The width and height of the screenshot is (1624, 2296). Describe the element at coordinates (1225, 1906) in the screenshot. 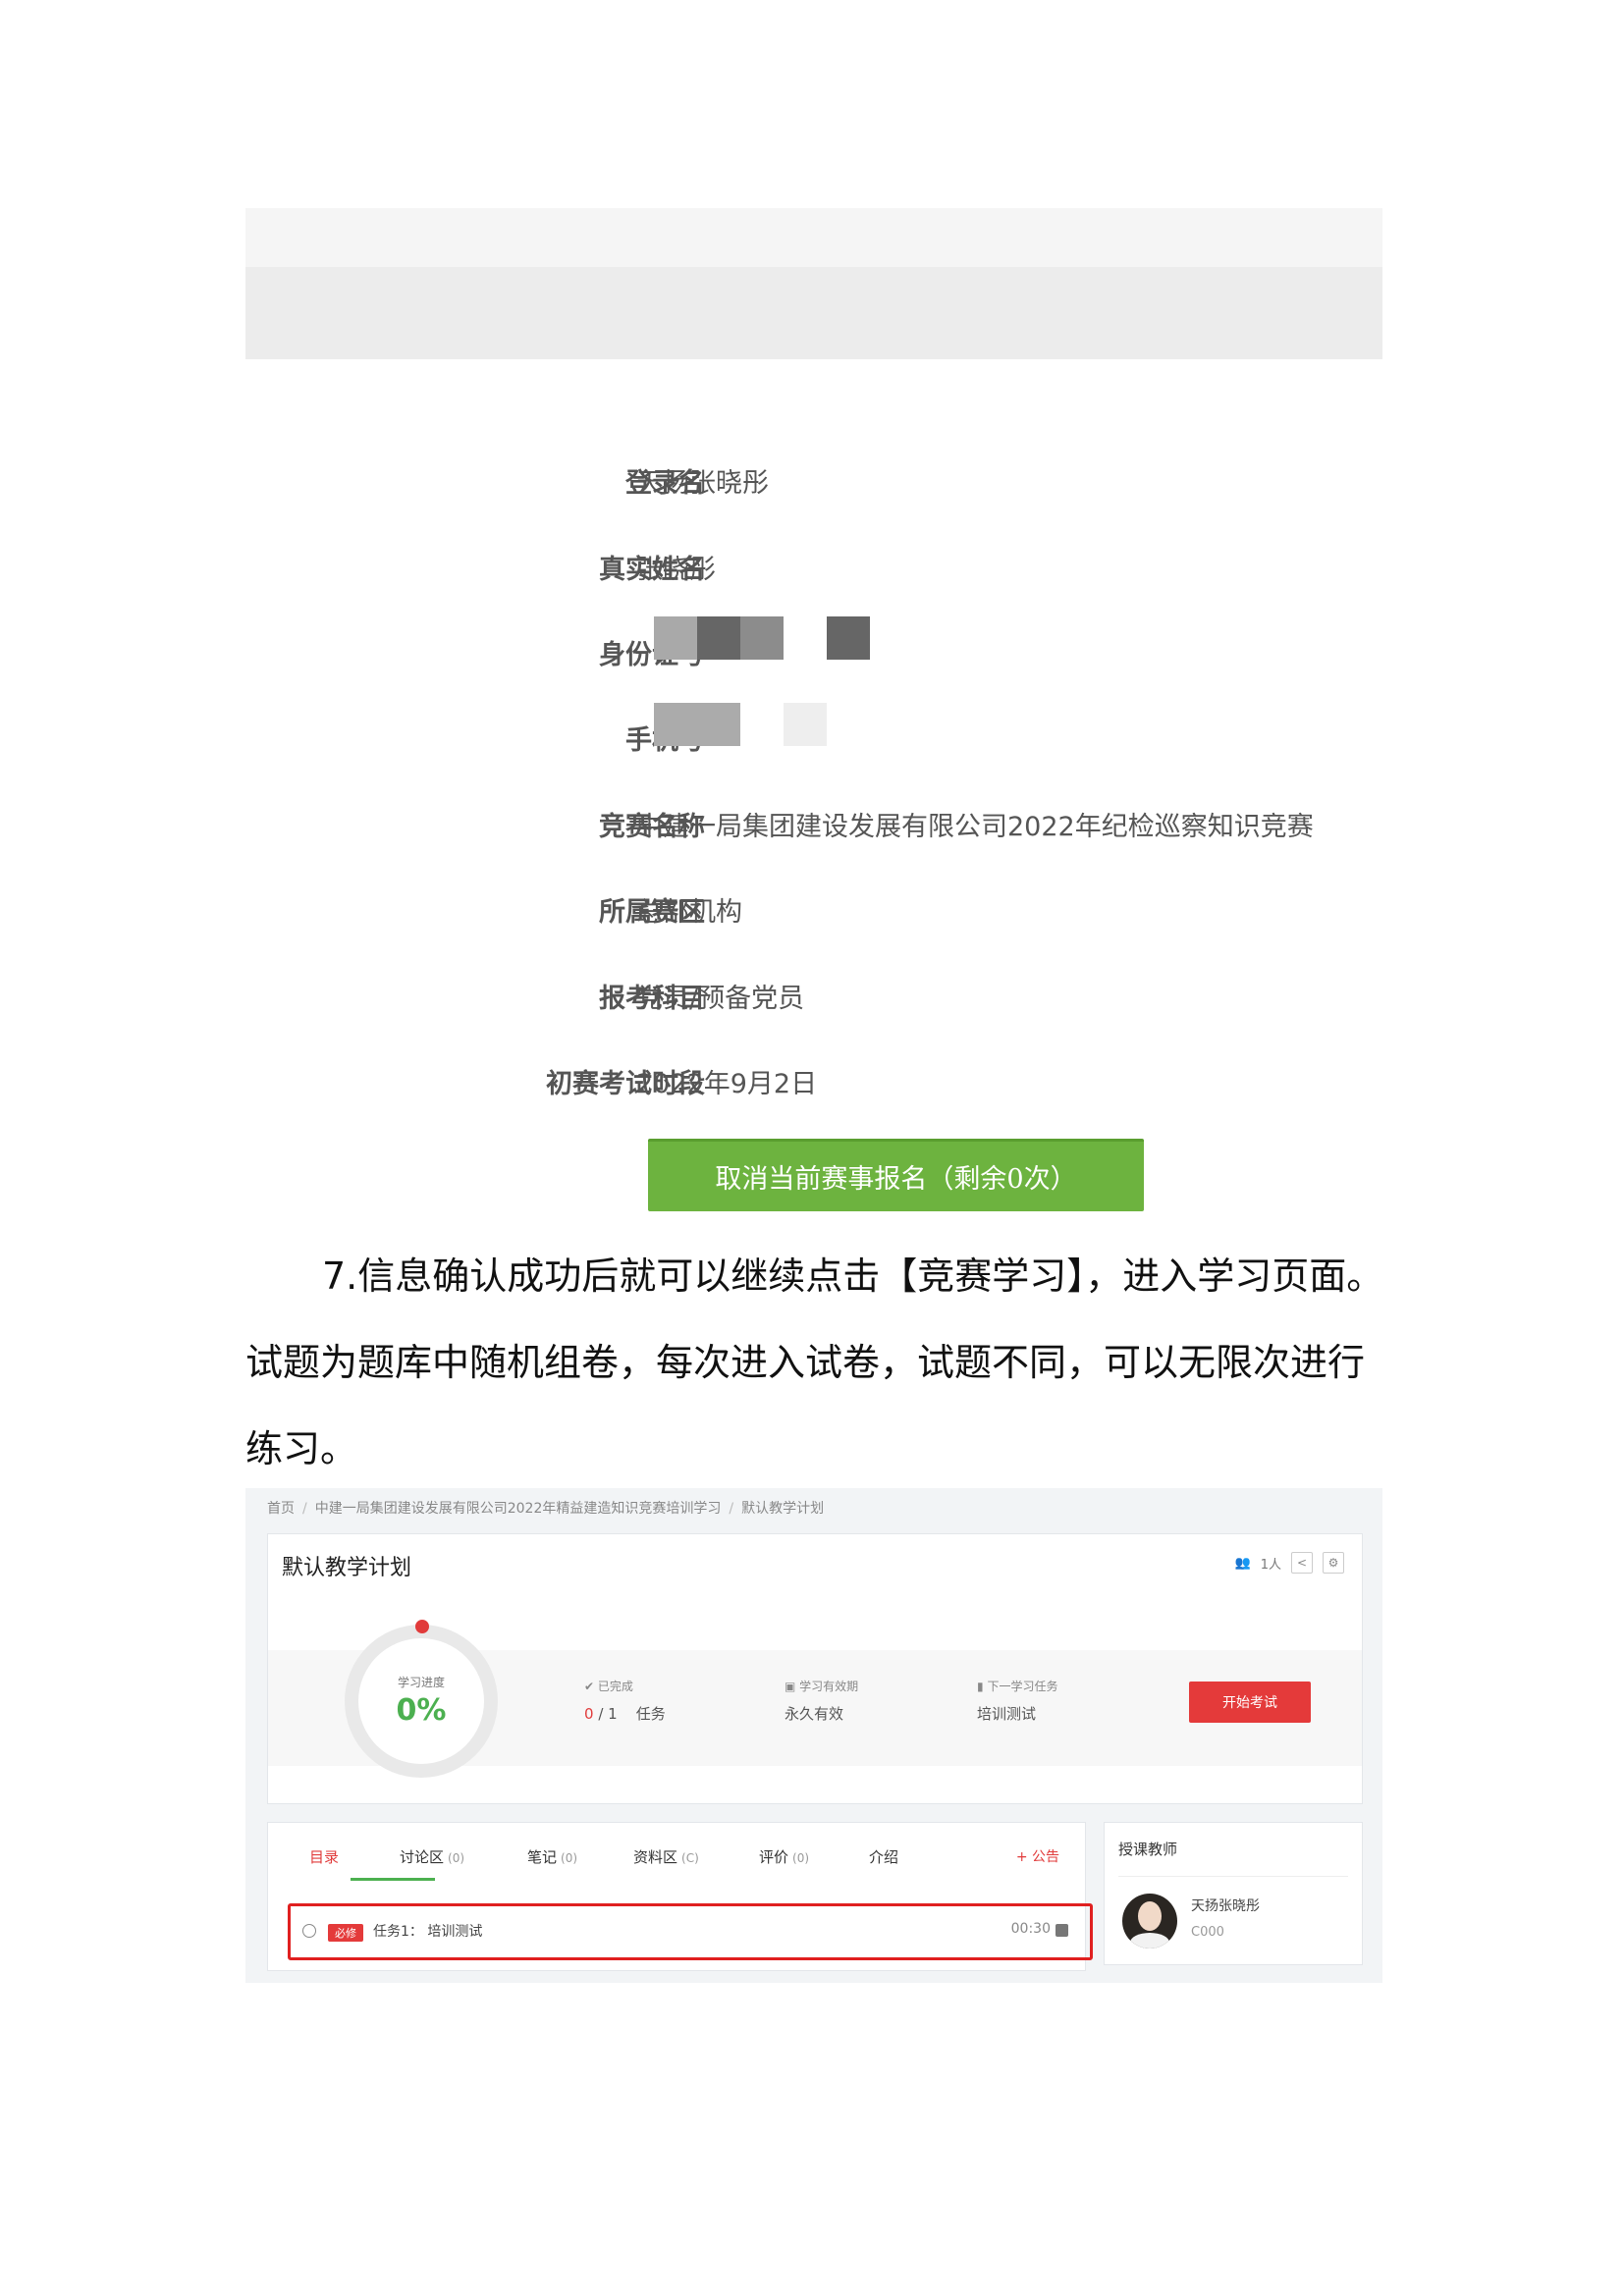

I see `teacher-name: 天扬张晓彤` at that location.